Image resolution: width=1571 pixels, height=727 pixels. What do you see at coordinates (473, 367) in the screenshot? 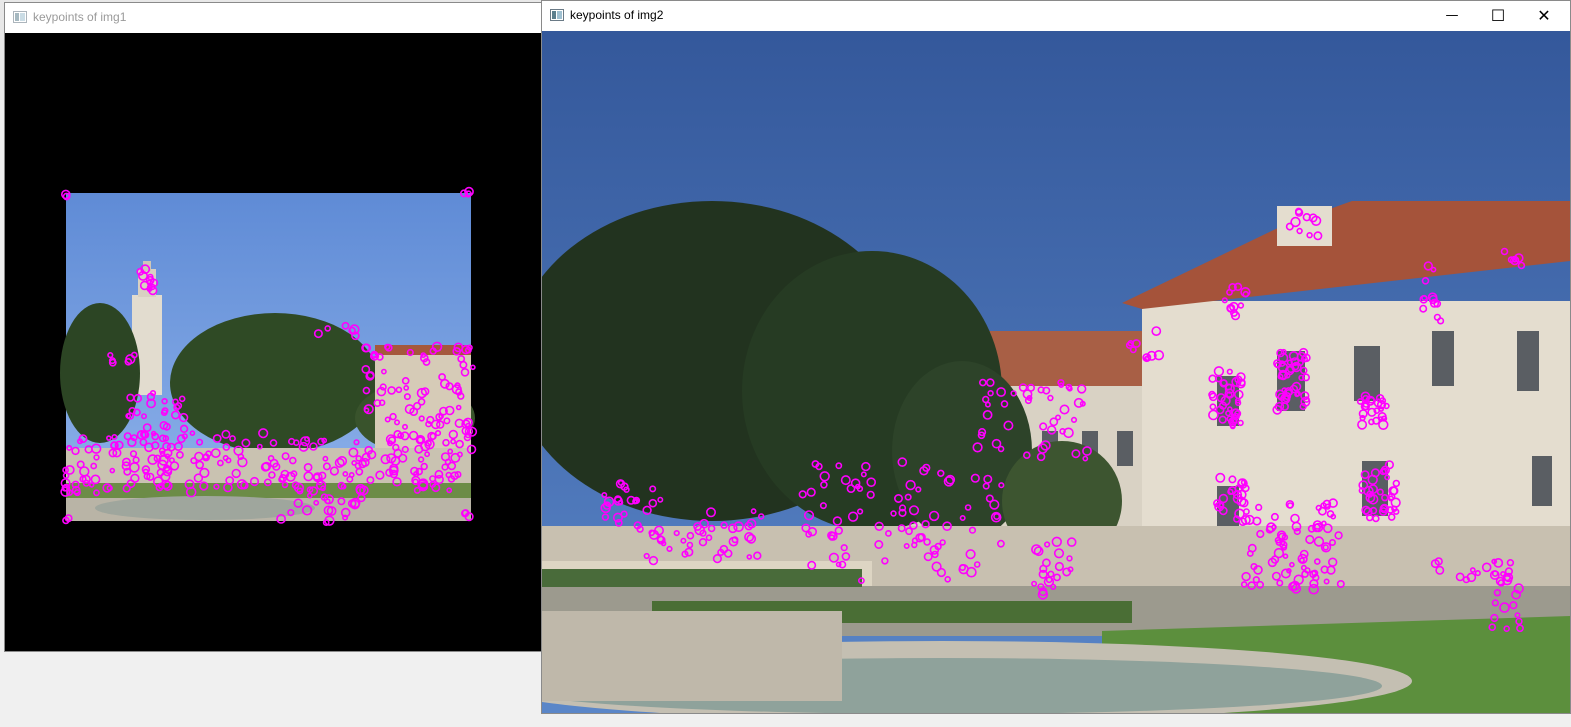
I see `keypoint-marker` at bounding box center [473, 367].